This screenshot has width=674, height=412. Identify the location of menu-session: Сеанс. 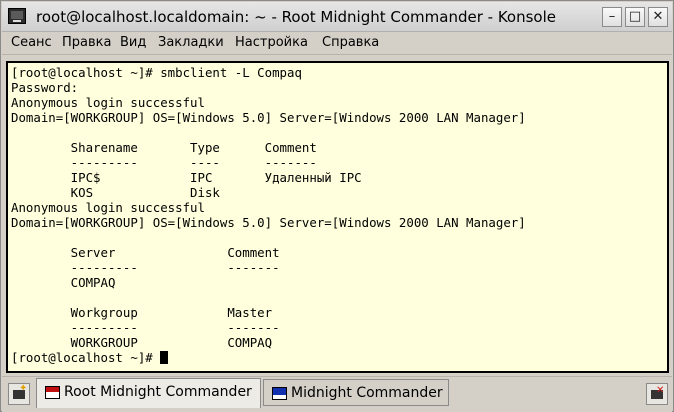
(31, 42).